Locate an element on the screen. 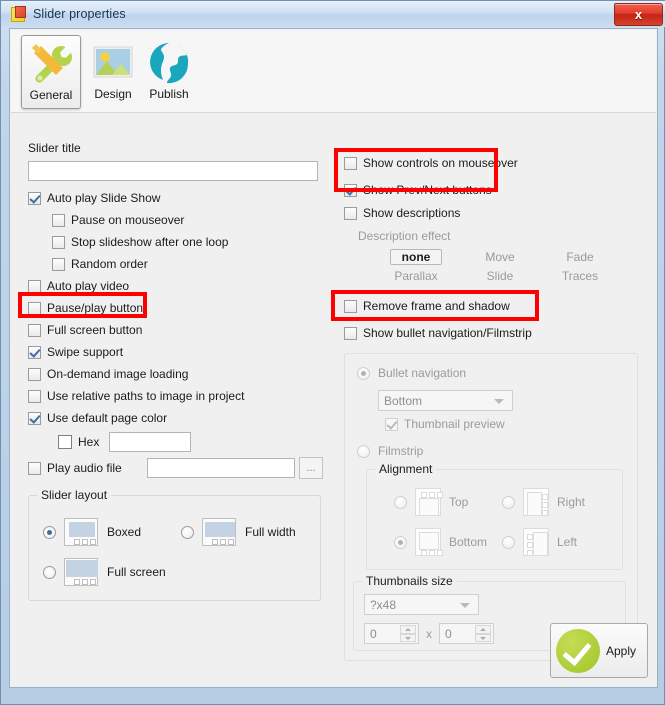  checkbox-full-screen-button: Full screen button is located at coordinates (186, 330).